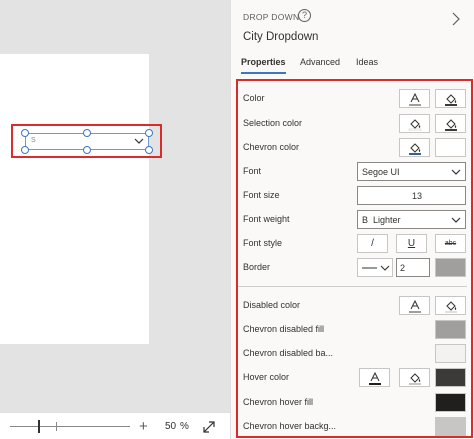  I want to click on fit-to-window-icon, so click(209, 427).